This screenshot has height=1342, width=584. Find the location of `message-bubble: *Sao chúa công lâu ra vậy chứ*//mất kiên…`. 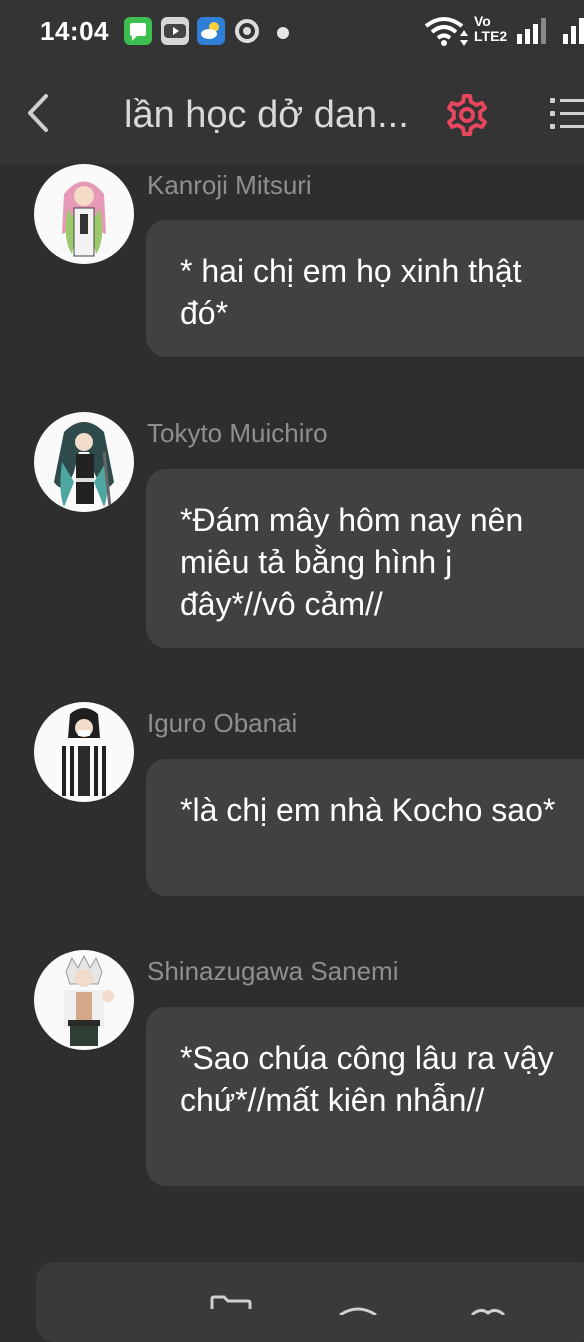

message-bubble: *Sao chúa công lâu ra vậy chứ*//mất kiên… is located at coordinates (365, 1096).